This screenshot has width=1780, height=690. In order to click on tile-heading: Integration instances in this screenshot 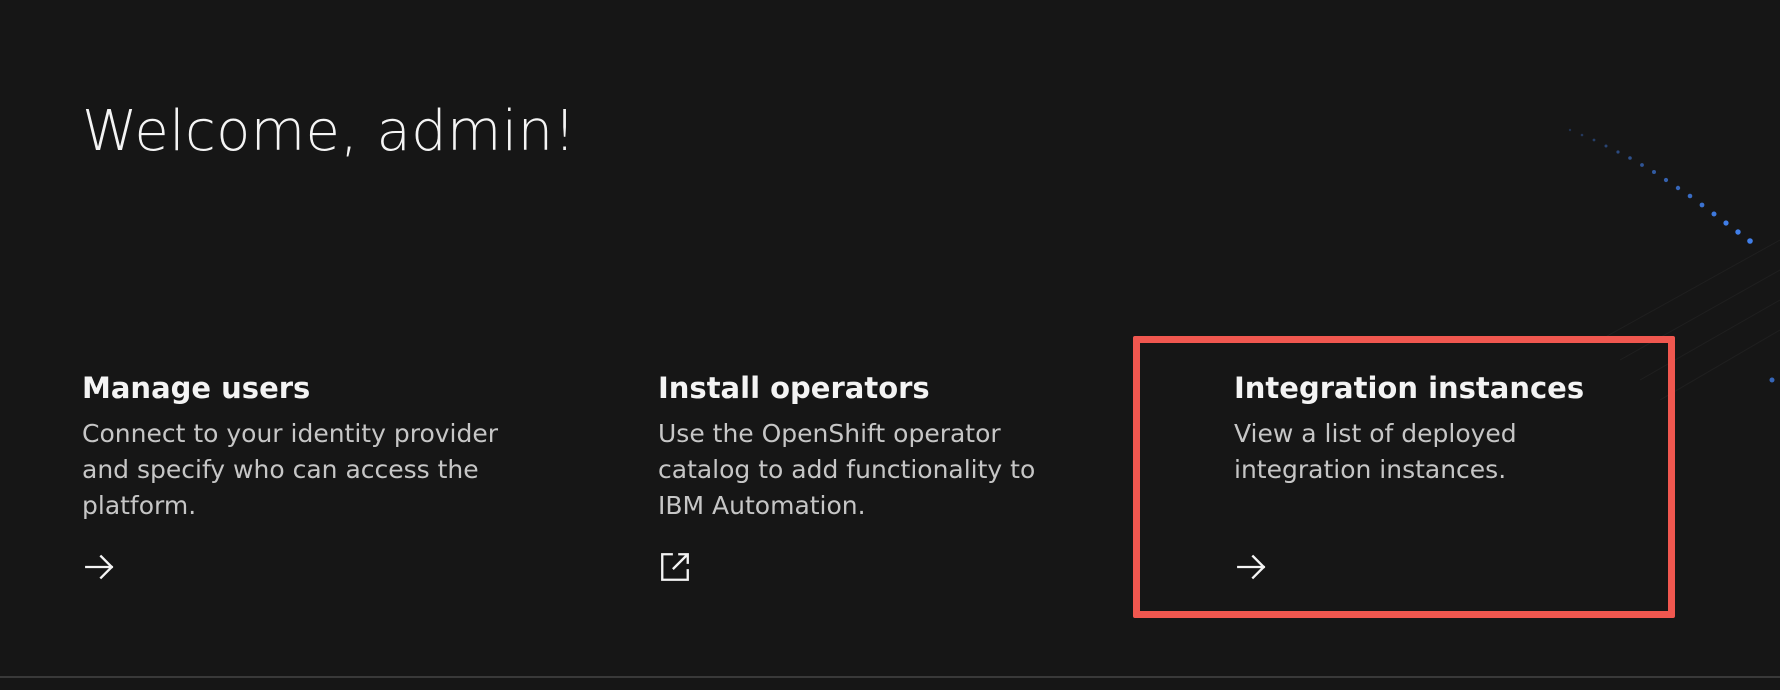, I will do `click(1409, 388)`.